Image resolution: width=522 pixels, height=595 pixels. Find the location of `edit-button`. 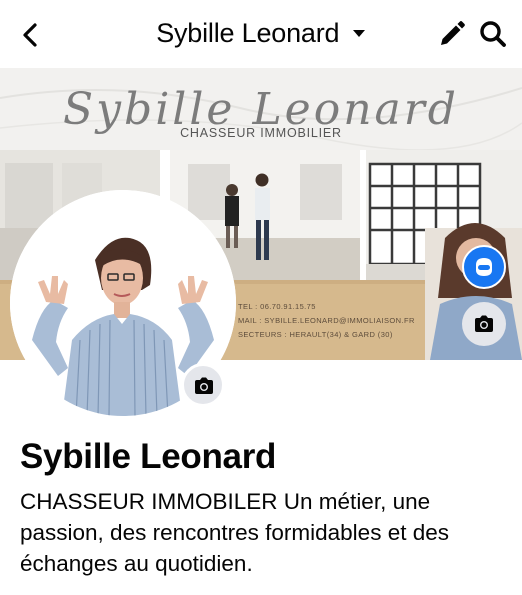

edit-button is located at coordinates (452, 34).